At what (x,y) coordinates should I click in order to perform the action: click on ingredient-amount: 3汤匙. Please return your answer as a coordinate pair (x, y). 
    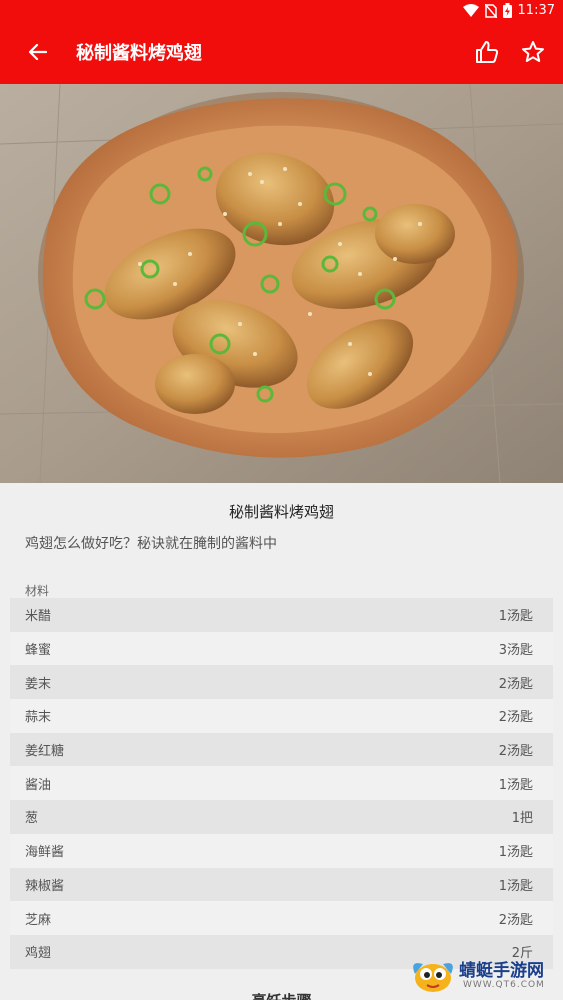
    Looking at the image, I should click on (515, 651).